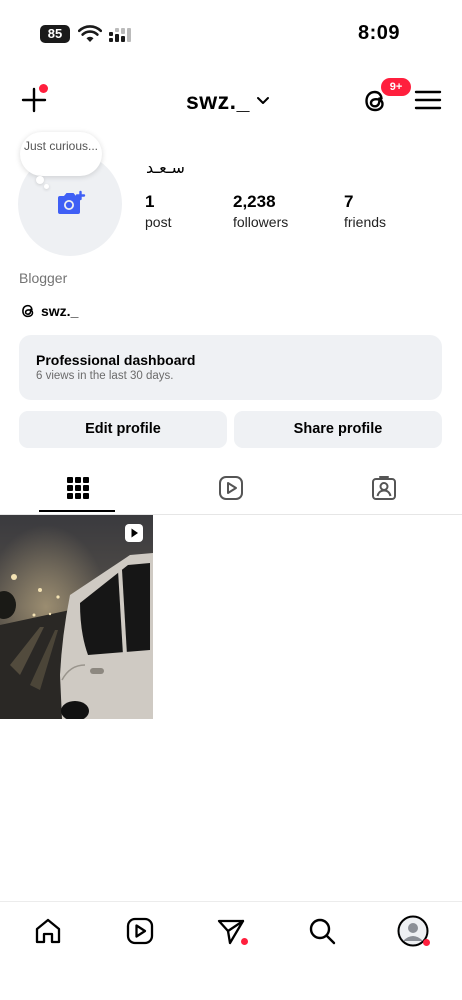 This screenshot has height=1000, width=462. Describe the element at coordinates (428, 100) in the screenshot. I see `menu-icon` at that location.